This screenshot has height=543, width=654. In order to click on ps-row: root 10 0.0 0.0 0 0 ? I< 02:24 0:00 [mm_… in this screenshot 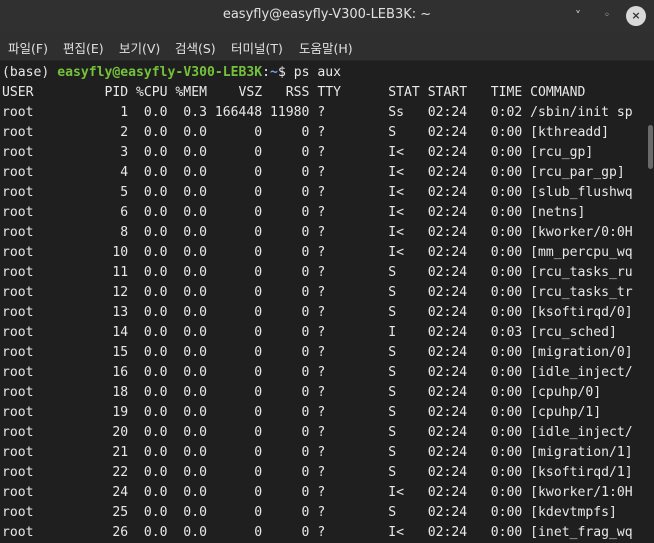, I will do `click(317, 252)`.